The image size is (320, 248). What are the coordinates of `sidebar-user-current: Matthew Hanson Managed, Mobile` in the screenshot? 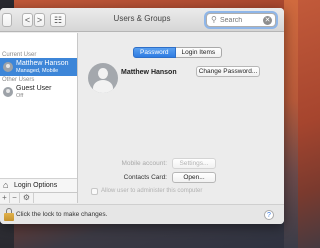 It's located at (38, 67).